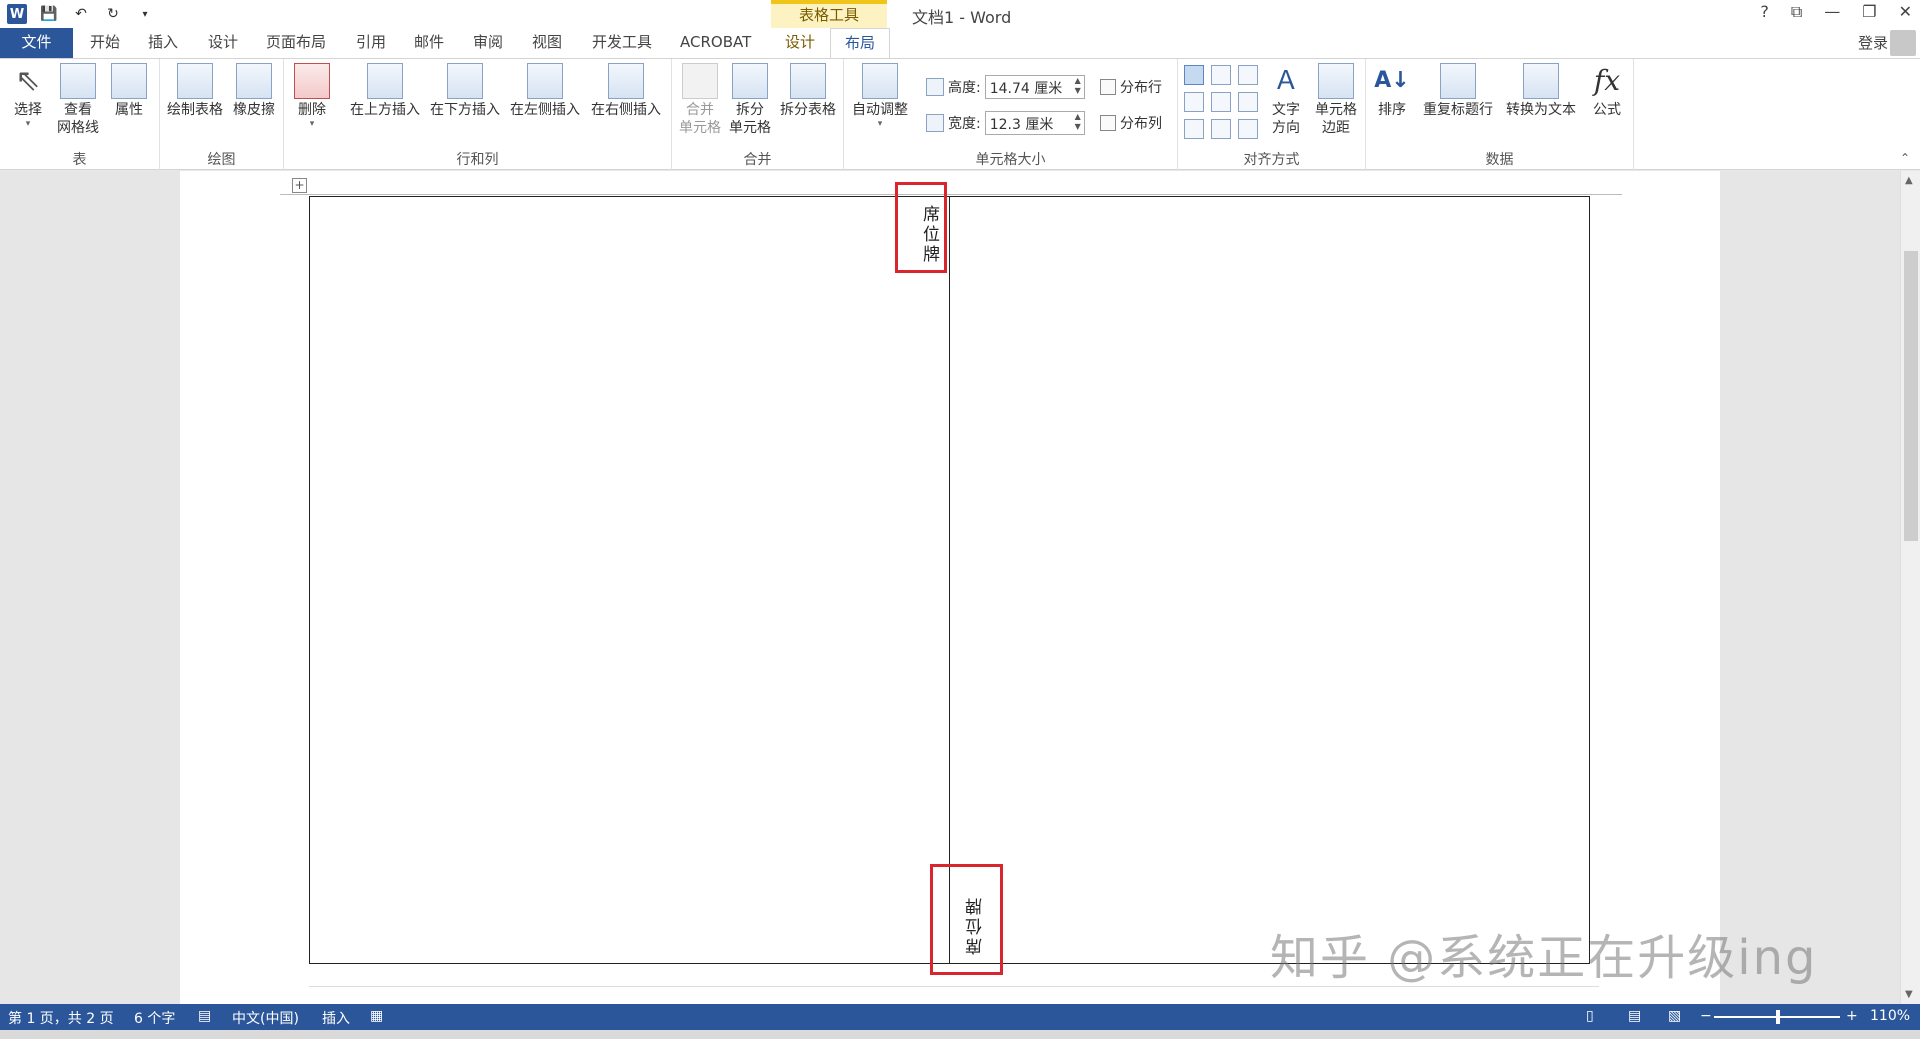  What do you see at coordinates (265, 1018) in the screenshot?
I see `language: 中文(中国)` at bounding box center [265, 1018].